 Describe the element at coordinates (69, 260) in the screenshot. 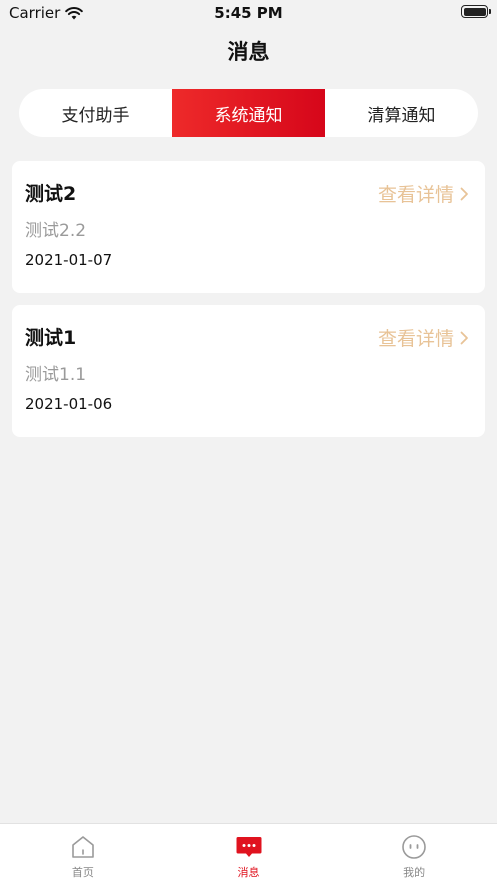

I see `message-date: 2021-01-07` at that location.